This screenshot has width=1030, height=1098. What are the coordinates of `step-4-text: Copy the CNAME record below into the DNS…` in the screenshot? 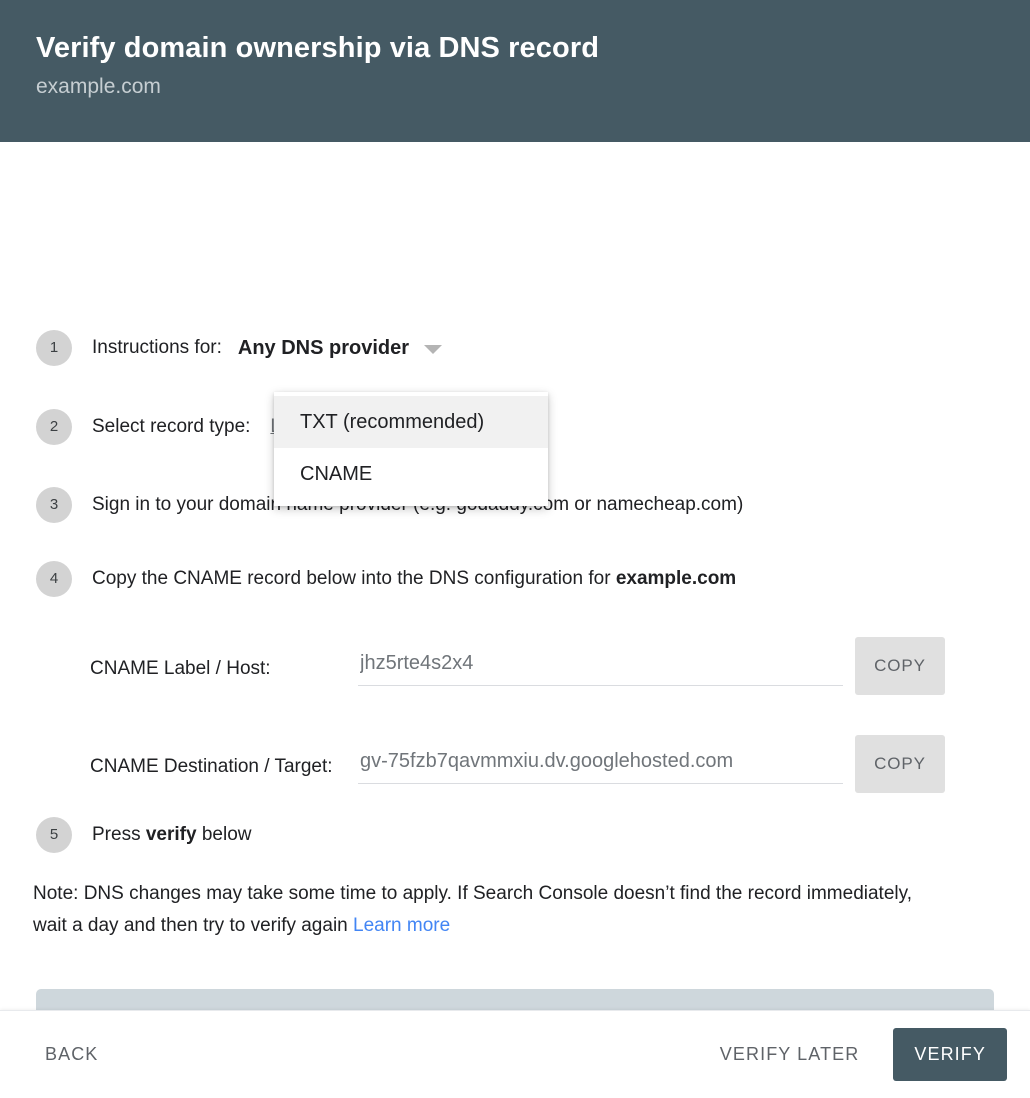 It's located at (354, 578).